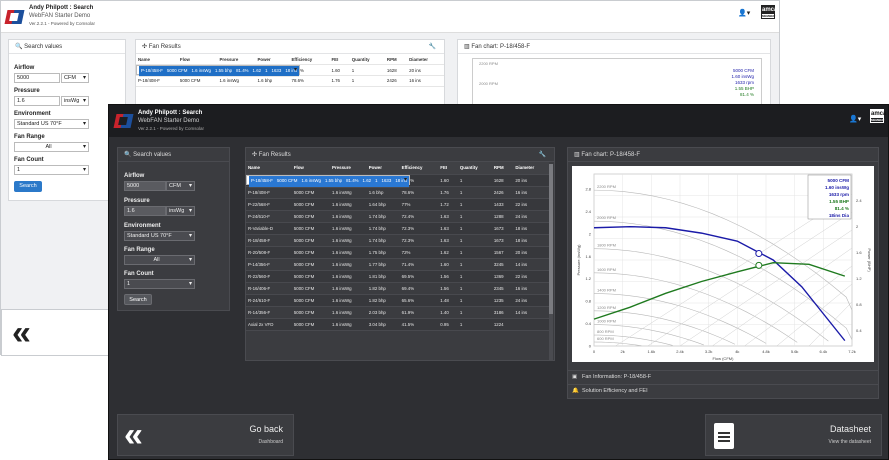  I want to click on table-cell: 2345, so click(502, 288).